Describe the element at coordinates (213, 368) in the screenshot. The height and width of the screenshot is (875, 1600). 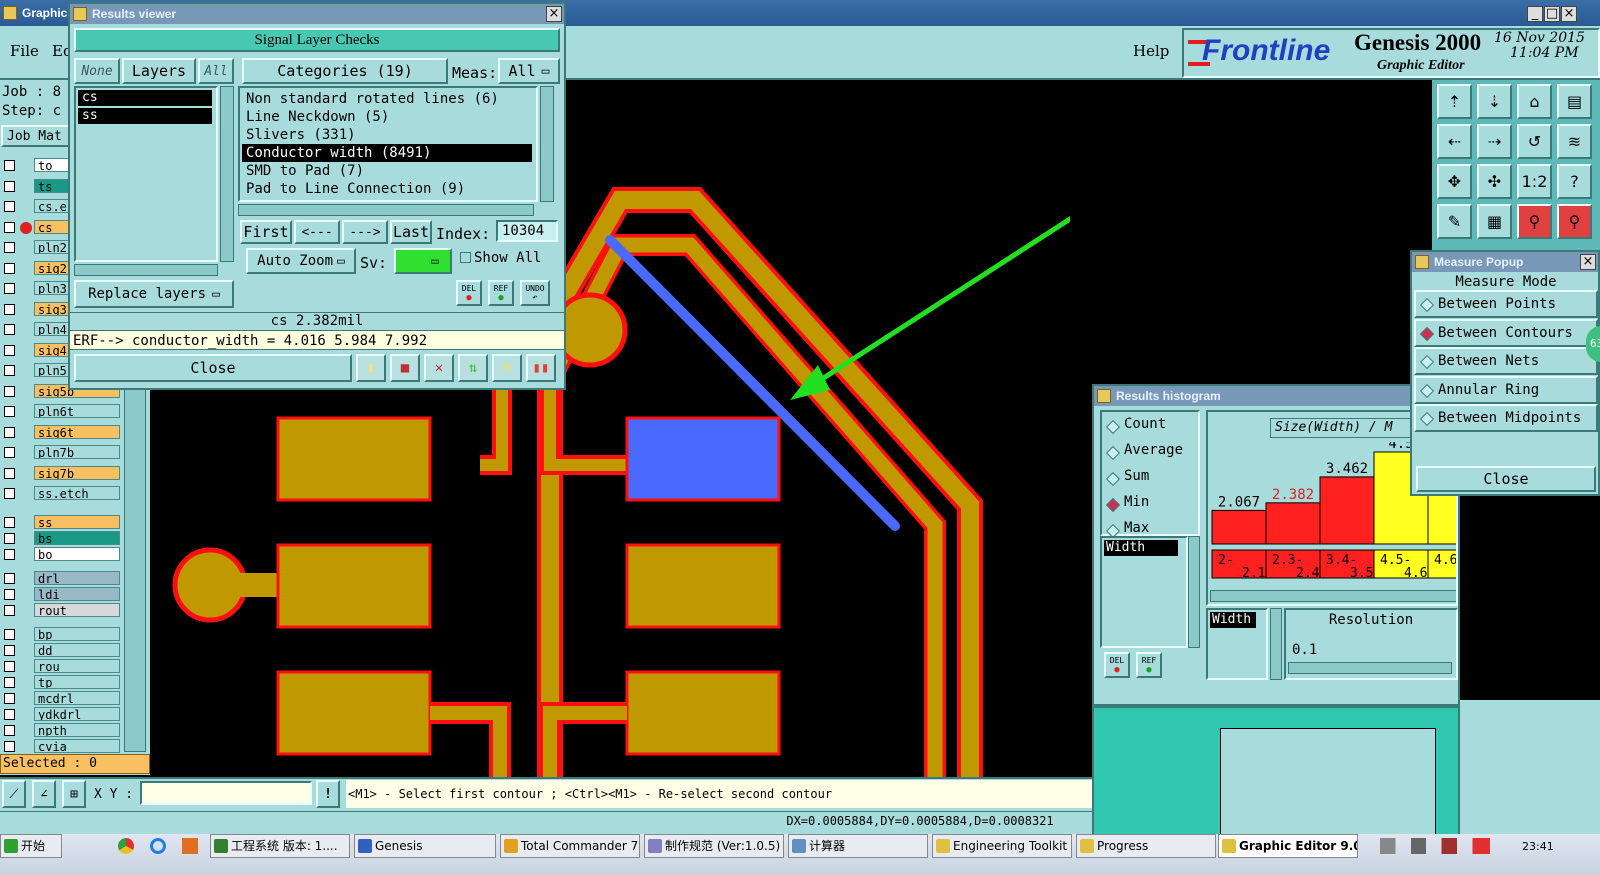
I see `results-close-button: Close` at that location.